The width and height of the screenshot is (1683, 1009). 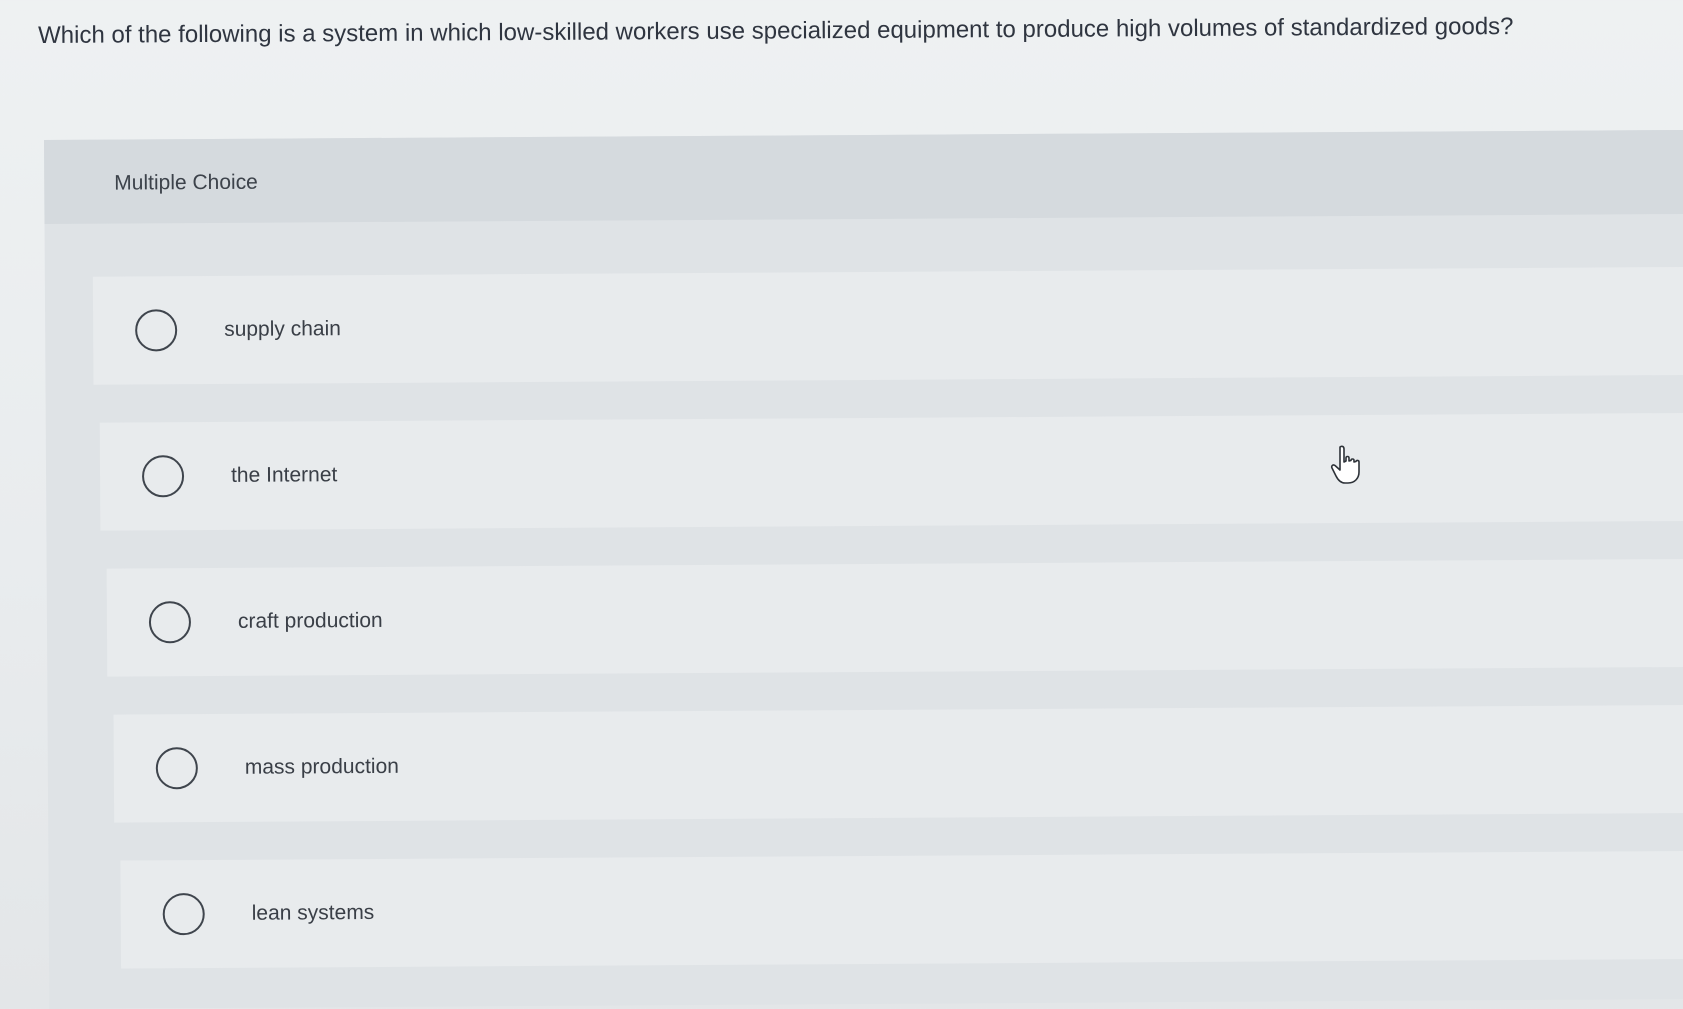 I want to click on option-label: lean systems, so click(x=313, y=912).